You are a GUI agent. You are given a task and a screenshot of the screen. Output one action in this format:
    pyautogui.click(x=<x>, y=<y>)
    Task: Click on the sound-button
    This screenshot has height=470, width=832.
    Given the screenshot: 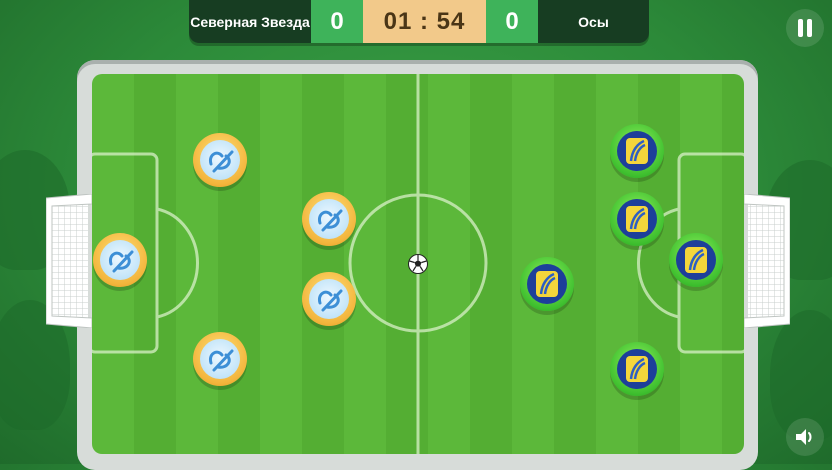 What is the action you would take?
    pyautogui.click(x=805, y=437)
    